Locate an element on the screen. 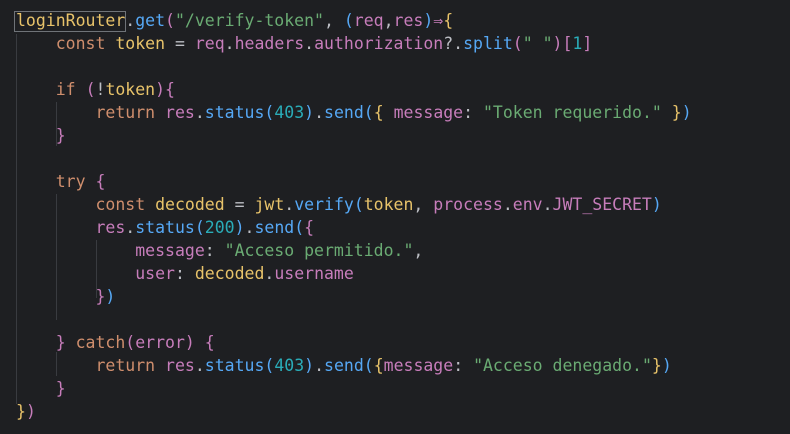 Image resolution: width=790 pixels, height=434 pixels. code-line: res.status(200).send({ is located at coordinates (165, 227).